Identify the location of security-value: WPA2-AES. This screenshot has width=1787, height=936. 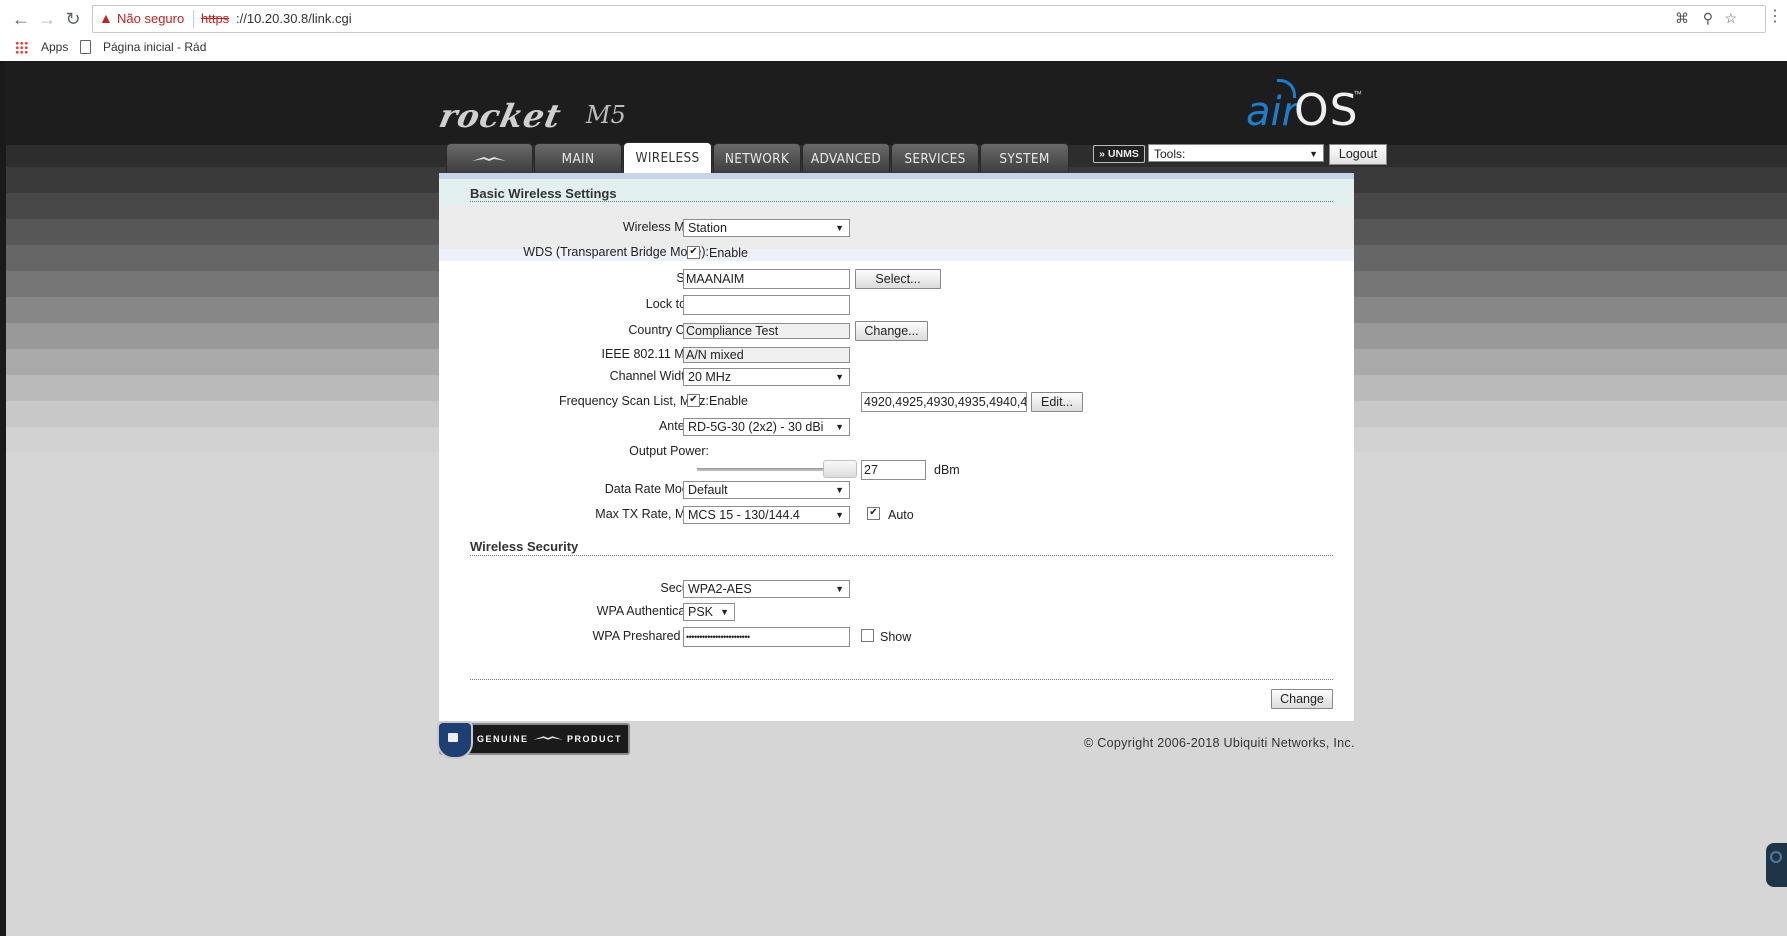
(720, 589).